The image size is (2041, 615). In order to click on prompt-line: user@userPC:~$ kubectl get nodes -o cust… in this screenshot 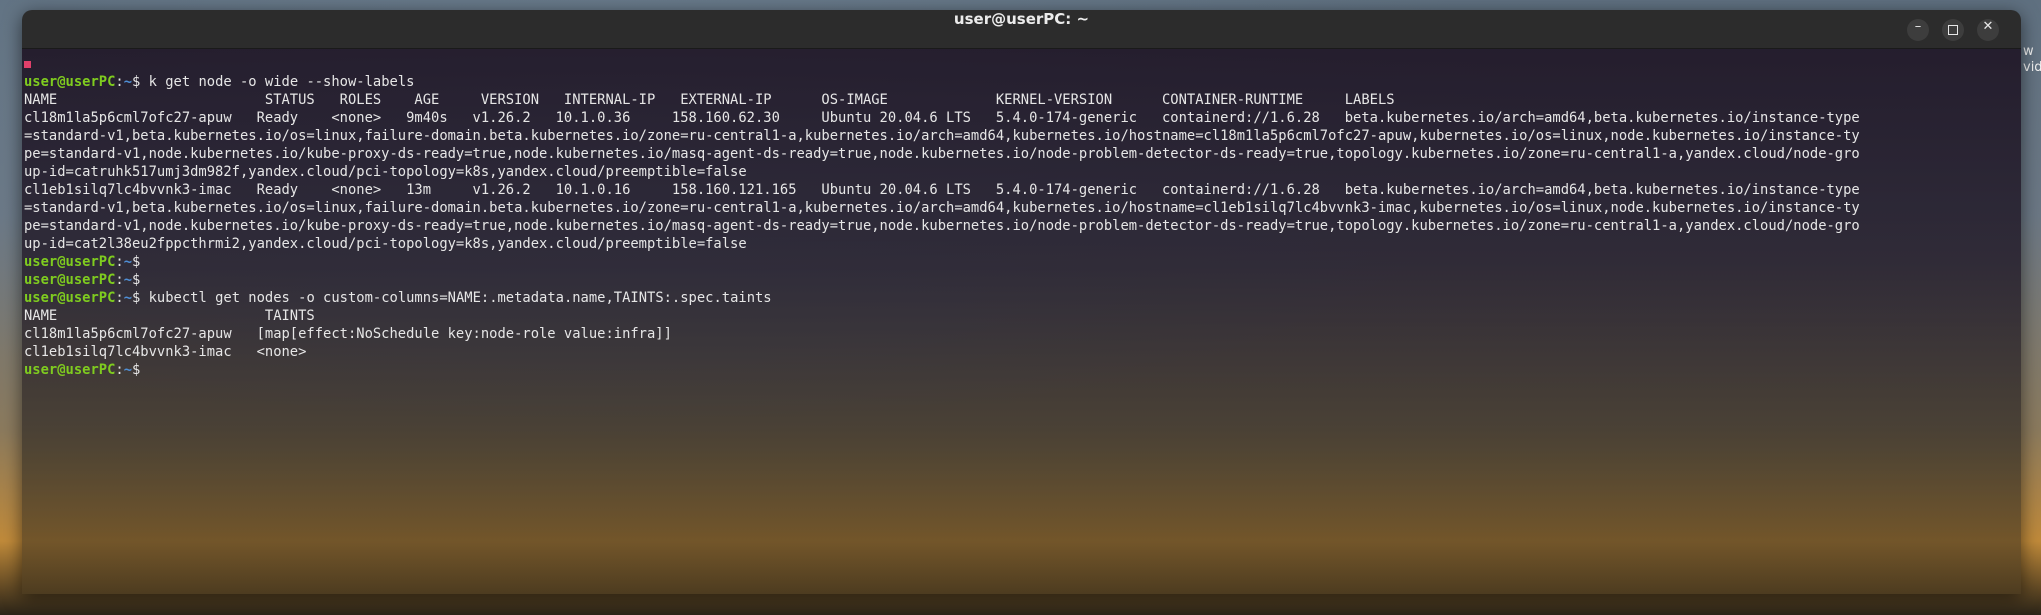, I will do `click(1021, 298)`.